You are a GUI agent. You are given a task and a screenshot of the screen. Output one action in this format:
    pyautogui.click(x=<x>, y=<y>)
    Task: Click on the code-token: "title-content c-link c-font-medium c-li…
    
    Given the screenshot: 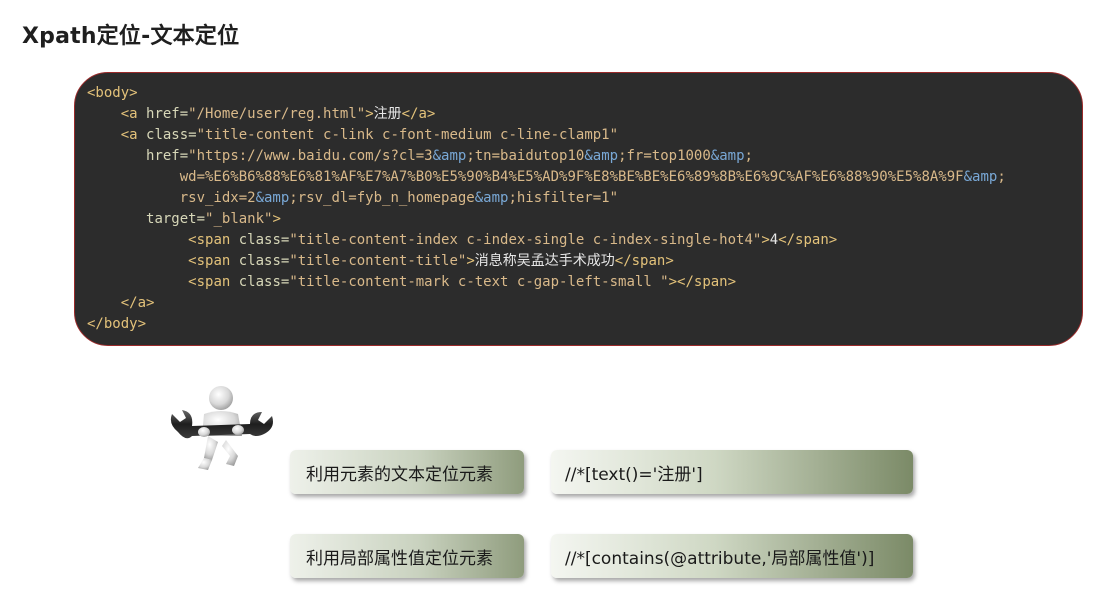 What is the action you would take?
    pyautogui.click(x=407, y=135)
    